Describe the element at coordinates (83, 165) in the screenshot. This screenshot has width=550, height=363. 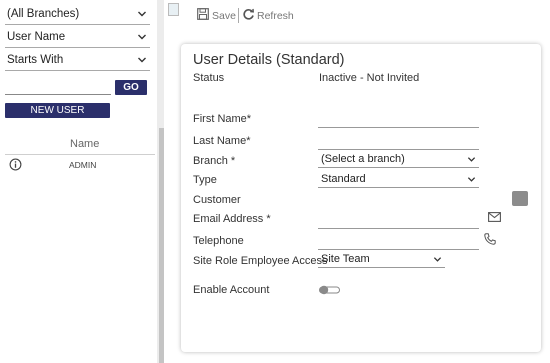
I see `user-name-cell: ADMIN` at that location.